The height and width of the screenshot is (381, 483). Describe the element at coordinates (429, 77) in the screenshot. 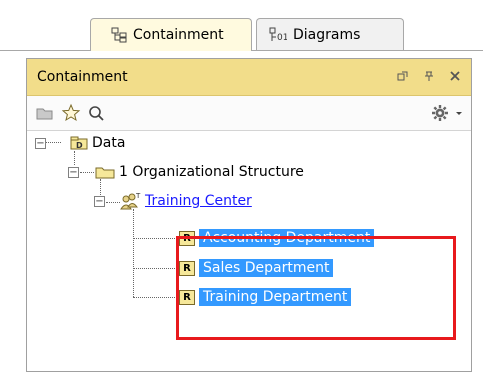

I see `pin-icon` at that location.